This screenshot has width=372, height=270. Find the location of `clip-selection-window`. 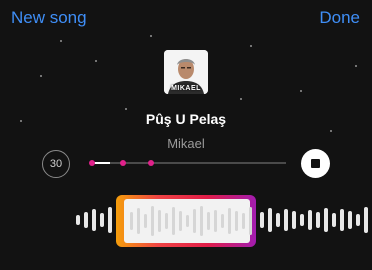

clip-selection-window is located at coordinates (188, 221).